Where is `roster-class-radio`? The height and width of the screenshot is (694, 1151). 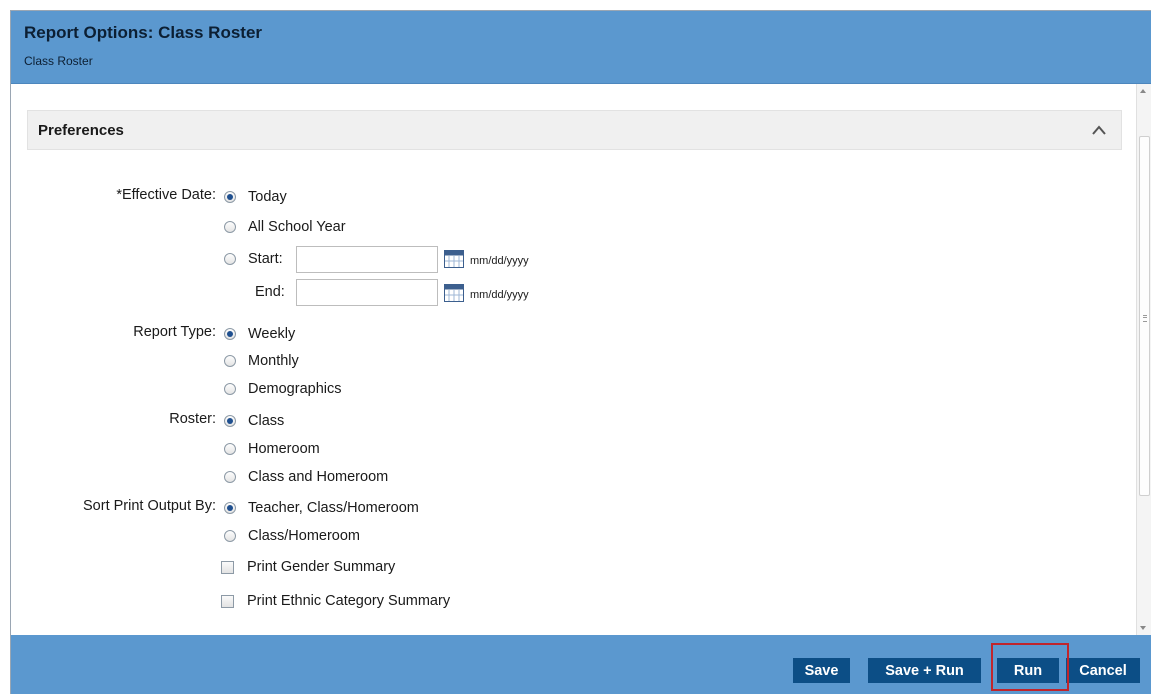
roster-class-radio is located at coordinates (230, 421).